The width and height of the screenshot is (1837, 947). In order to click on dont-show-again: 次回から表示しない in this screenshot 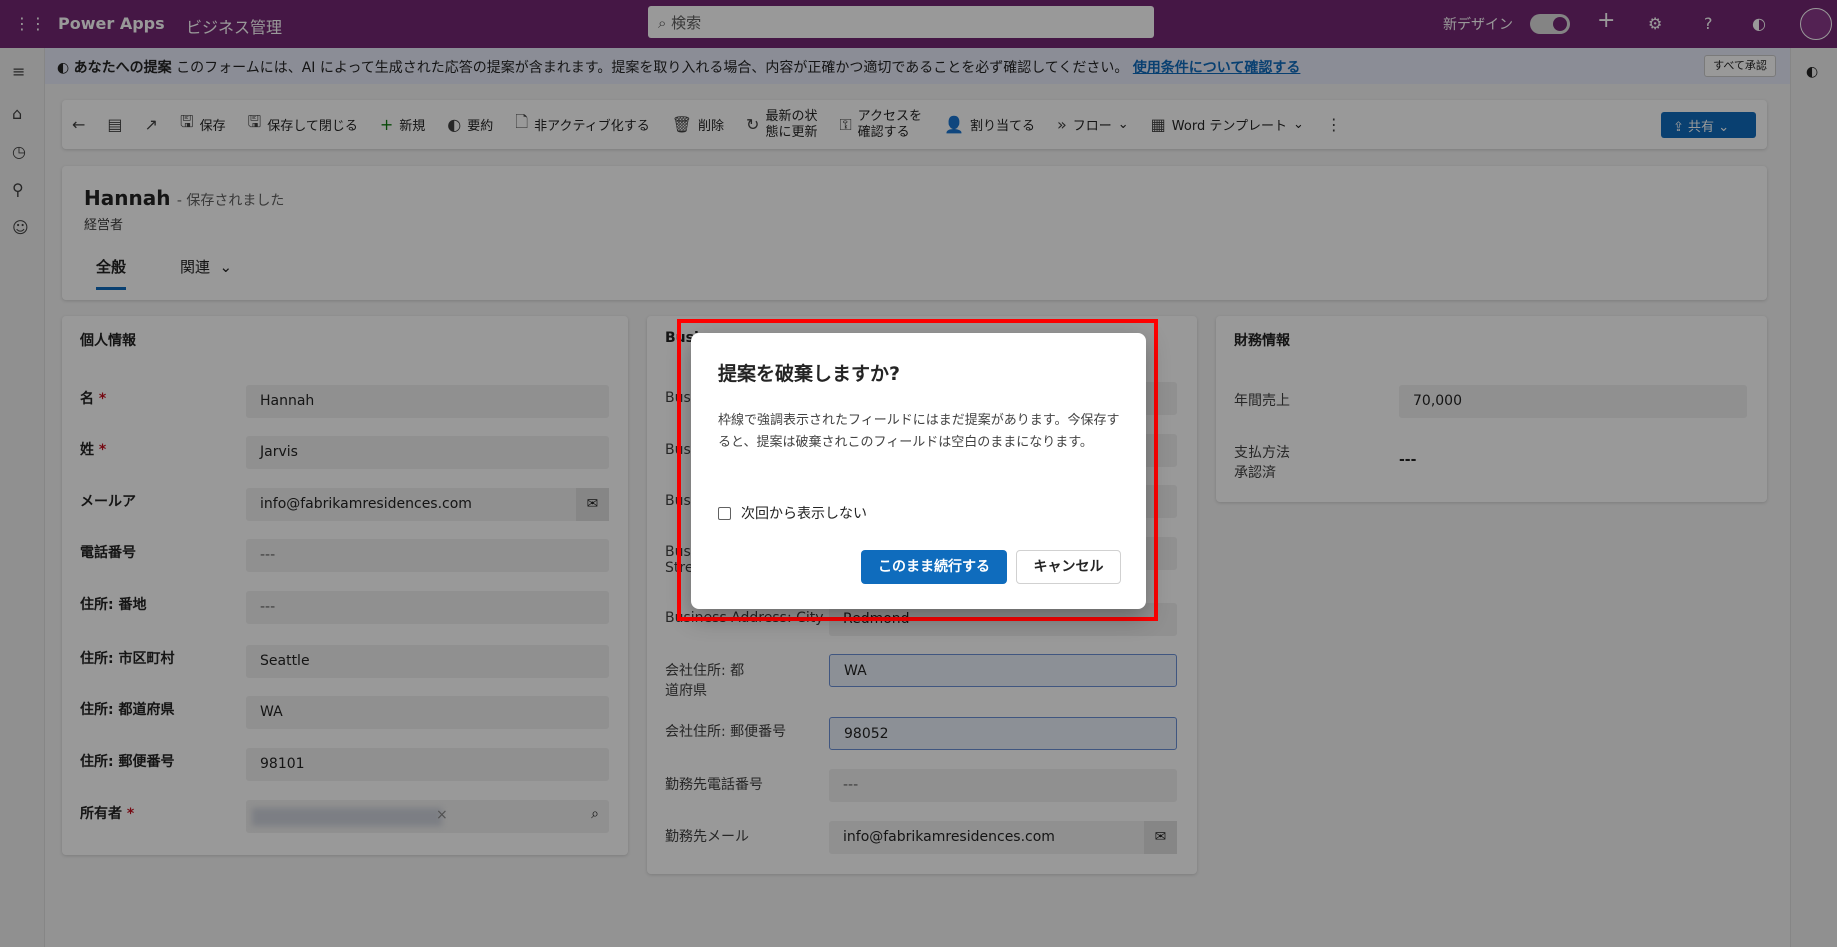, I will do `click(792, 513)`.